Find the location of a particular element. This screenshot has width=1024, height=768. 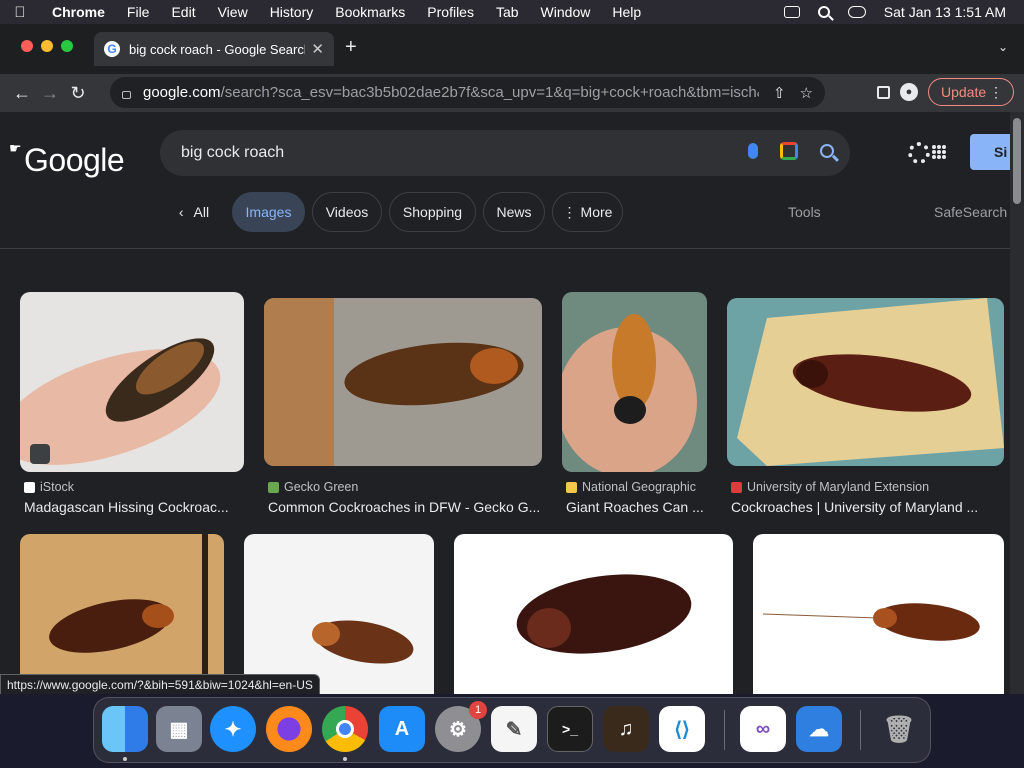

bookmark-star-icon: ☆ is located at coordinates (806, 93).